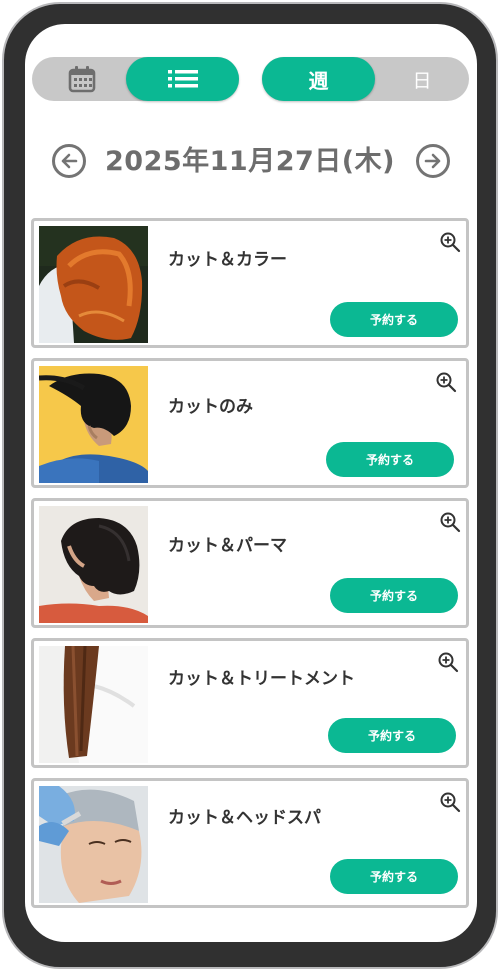 The height and width of the screenshot is (973, 502). I want to click on menu-title: カットのみ, so click(210, 407).